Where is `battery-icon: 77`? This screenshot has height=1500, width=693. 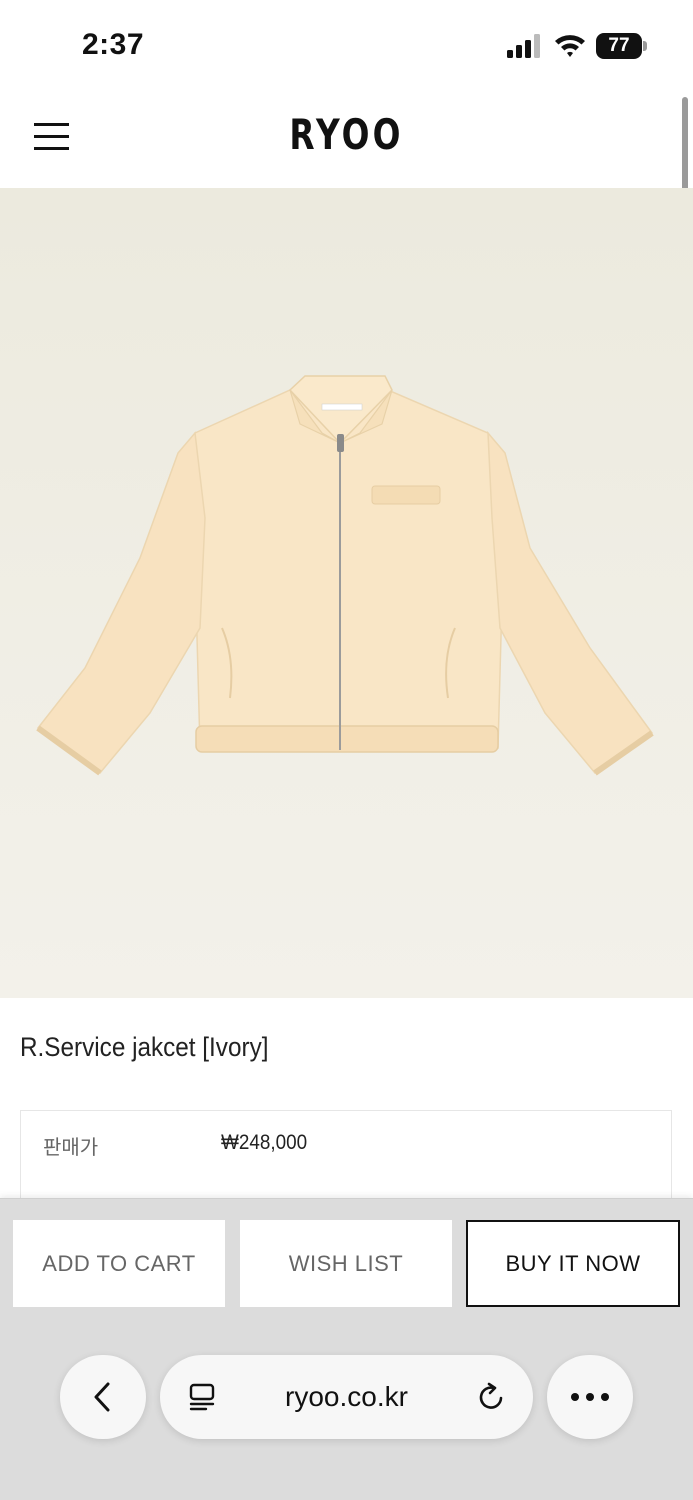
battery-icon: 77 is located at coordinates (622, 46).